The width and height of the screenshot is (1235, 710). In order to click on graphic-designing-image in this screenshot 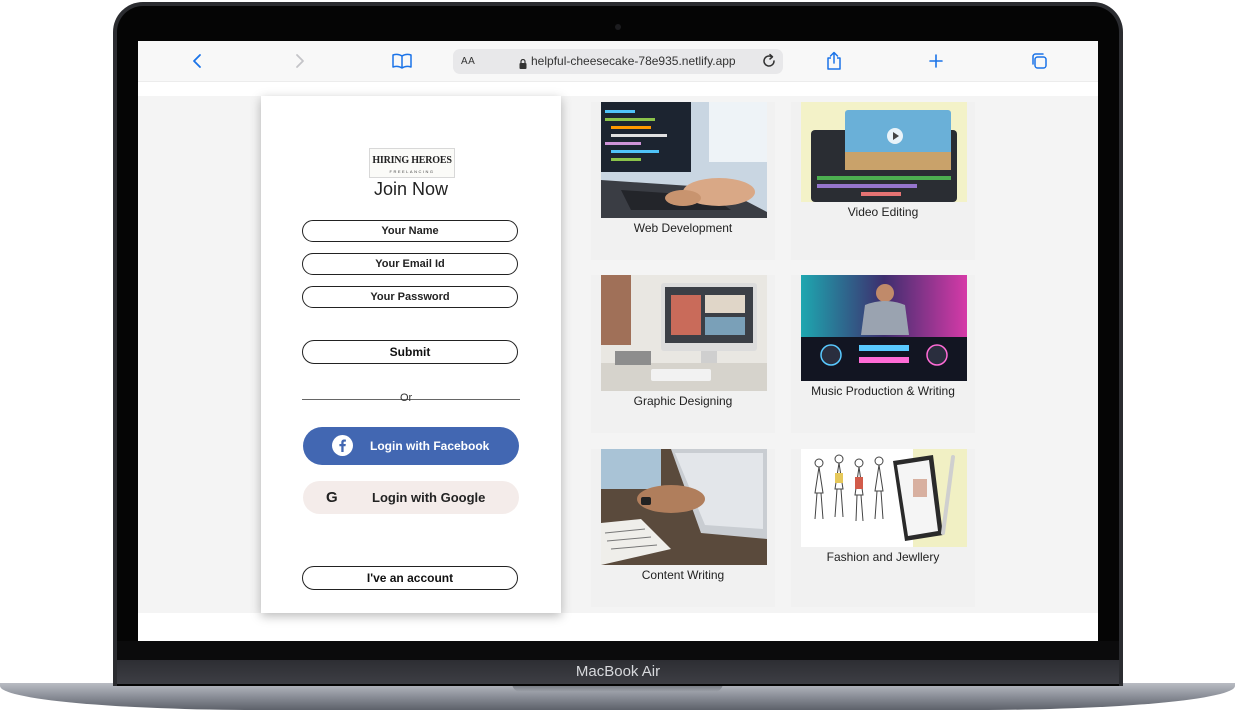, I will do `click(684, 333)`.